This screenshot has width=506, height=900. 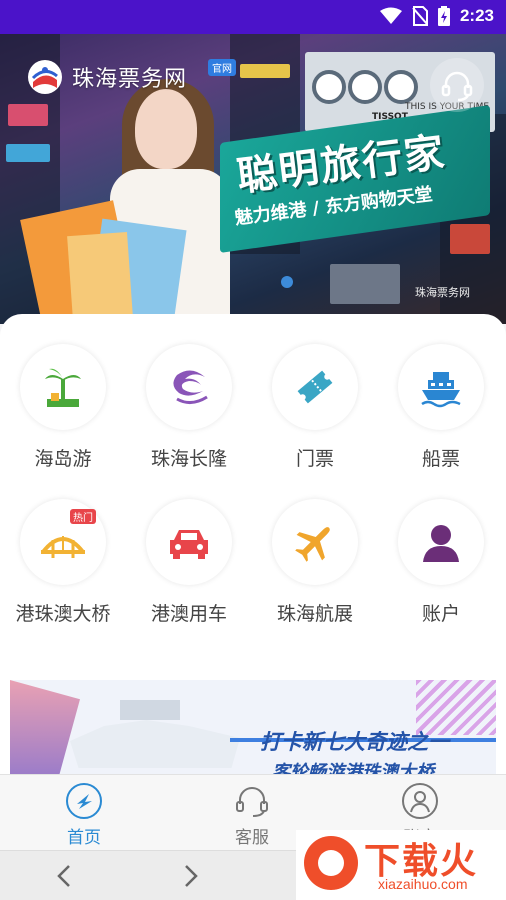 What do you see at coordinates (253, 17) in the screenshot?
I see `status-bar: 2:23` at bounding box center [253, 17].